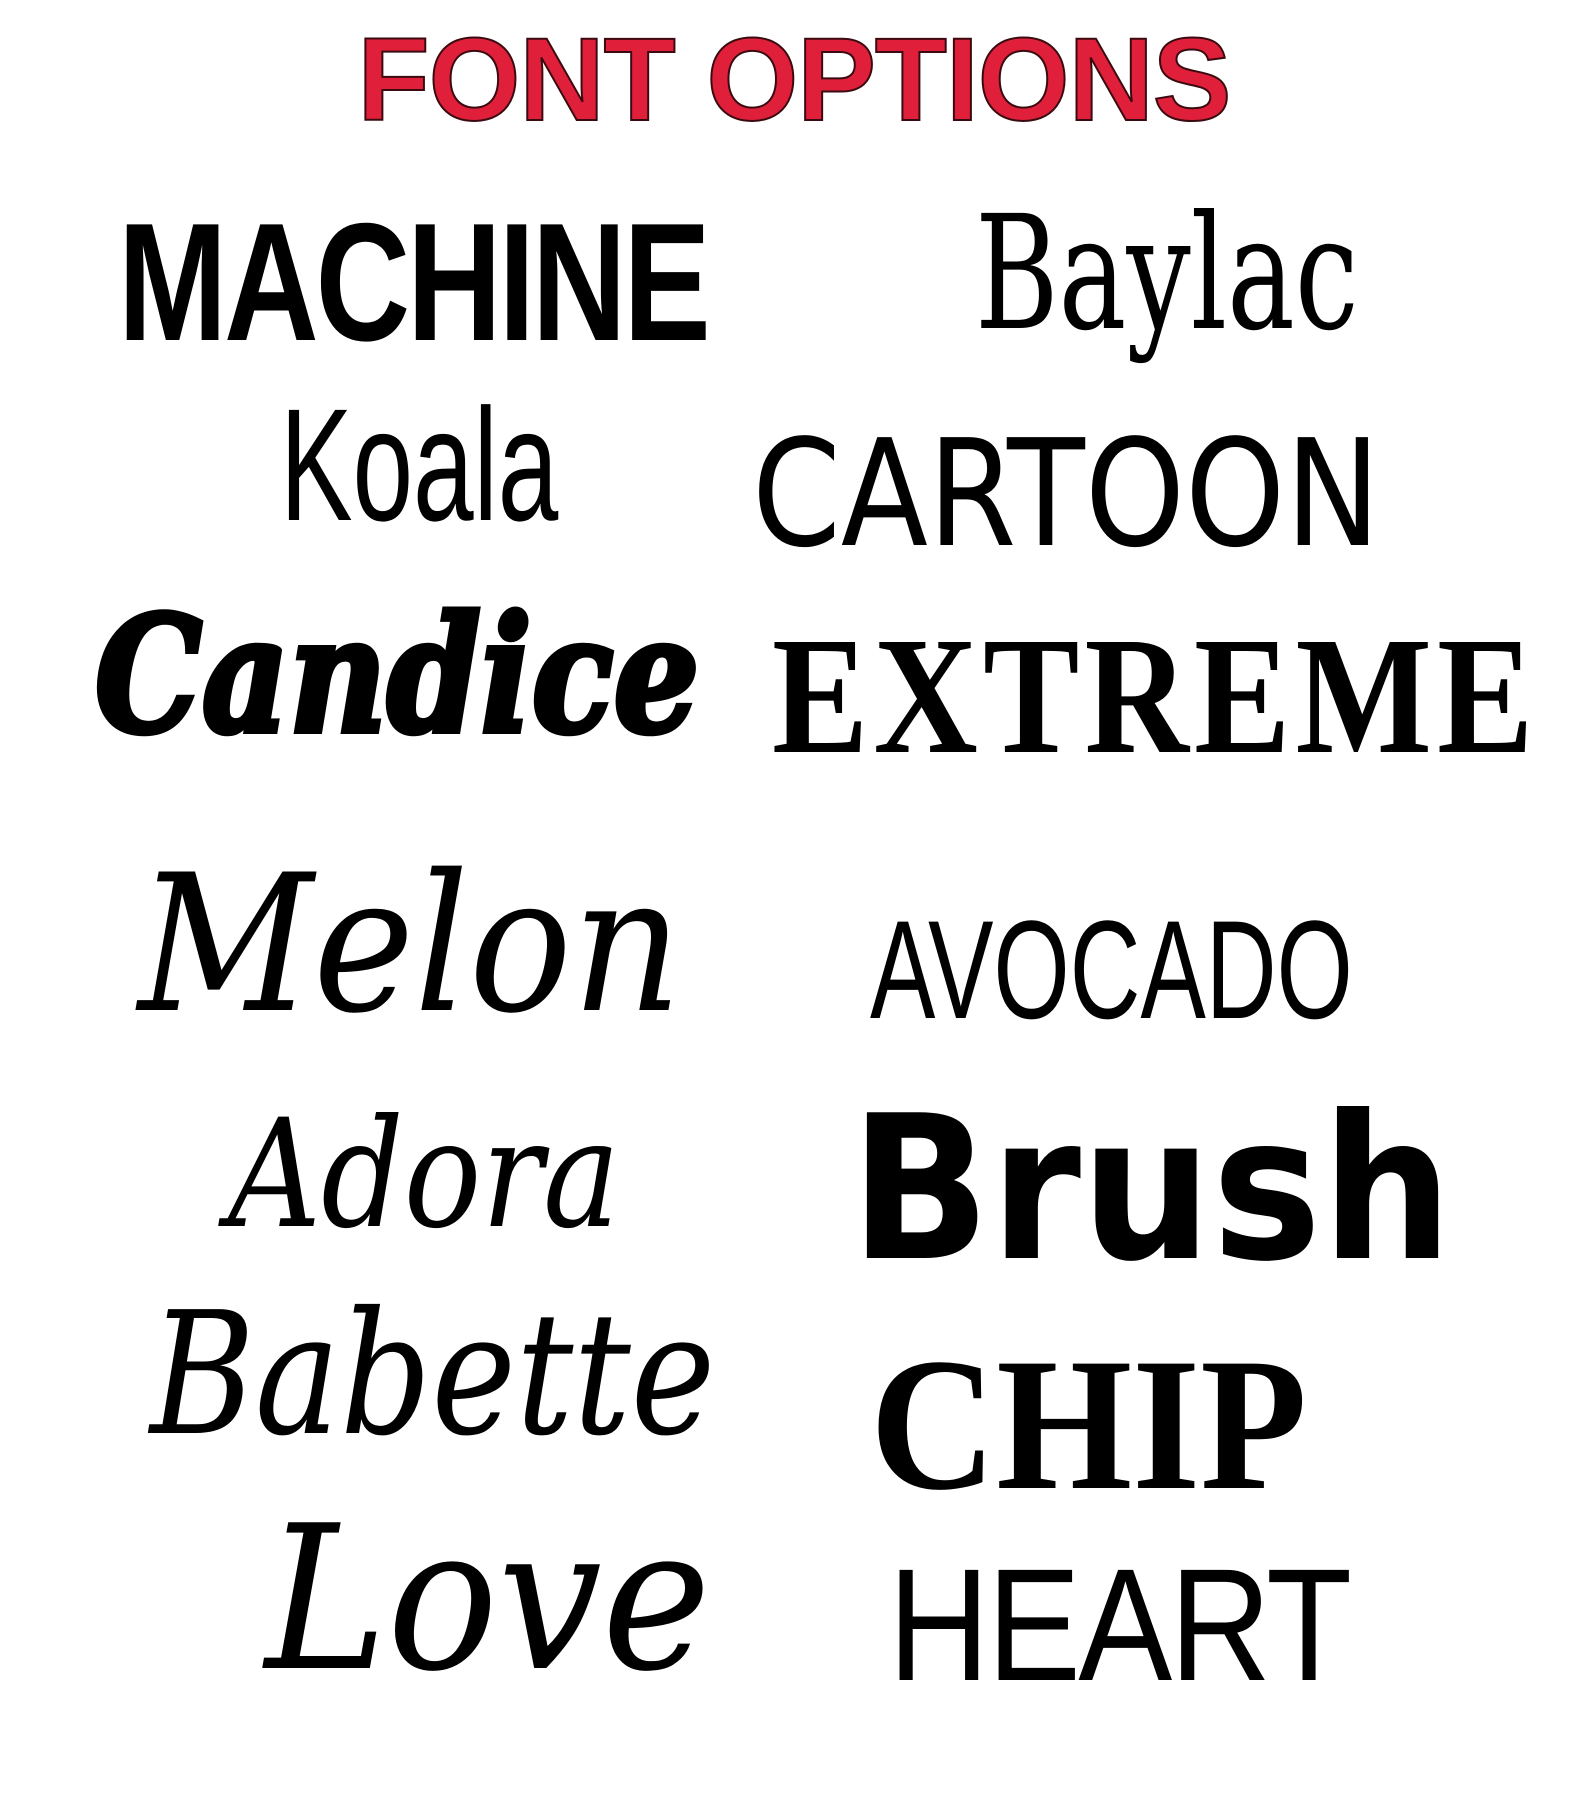  Describe the element at coordinates (414, 282) in the screenshot. I see `font-sample-machine: MACHINE` at that location.